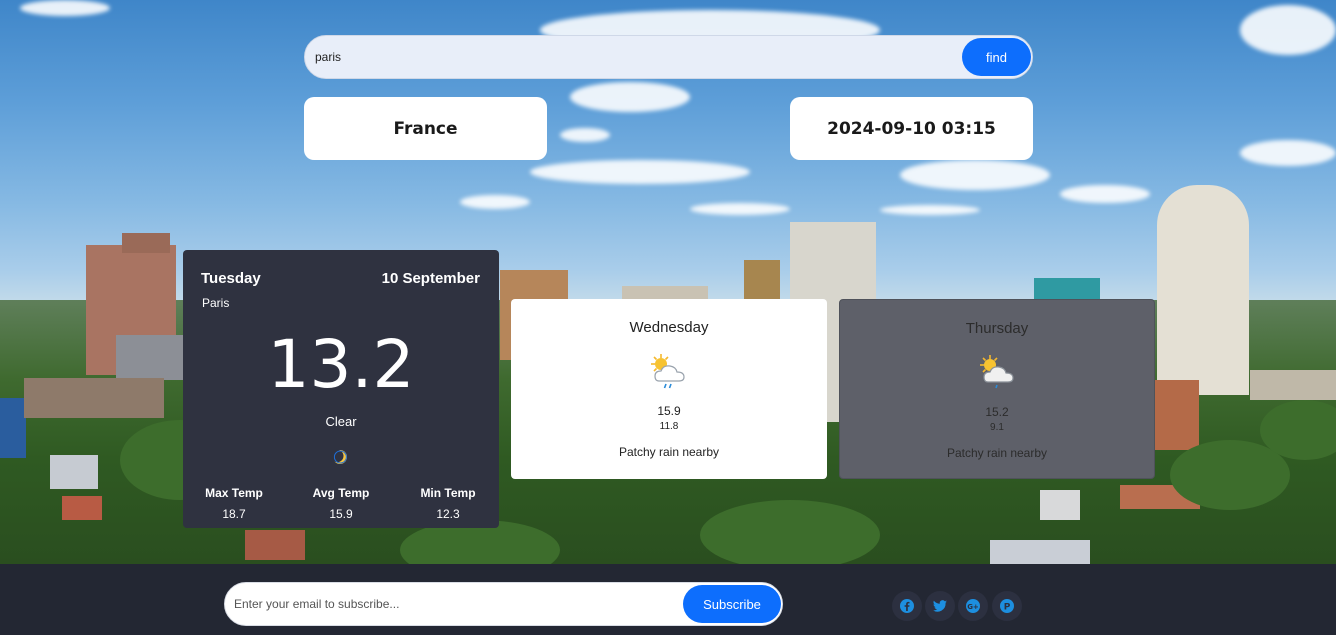  I want to click on datetime-box: 2024-09-10 03:15, so click(911, 128).